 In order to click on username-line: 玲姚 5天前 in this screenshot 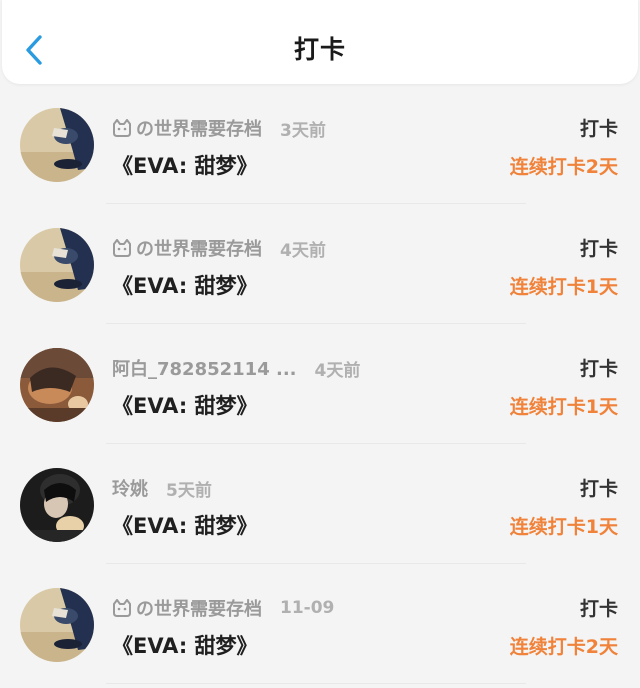, I will do `click(162, 488)`.